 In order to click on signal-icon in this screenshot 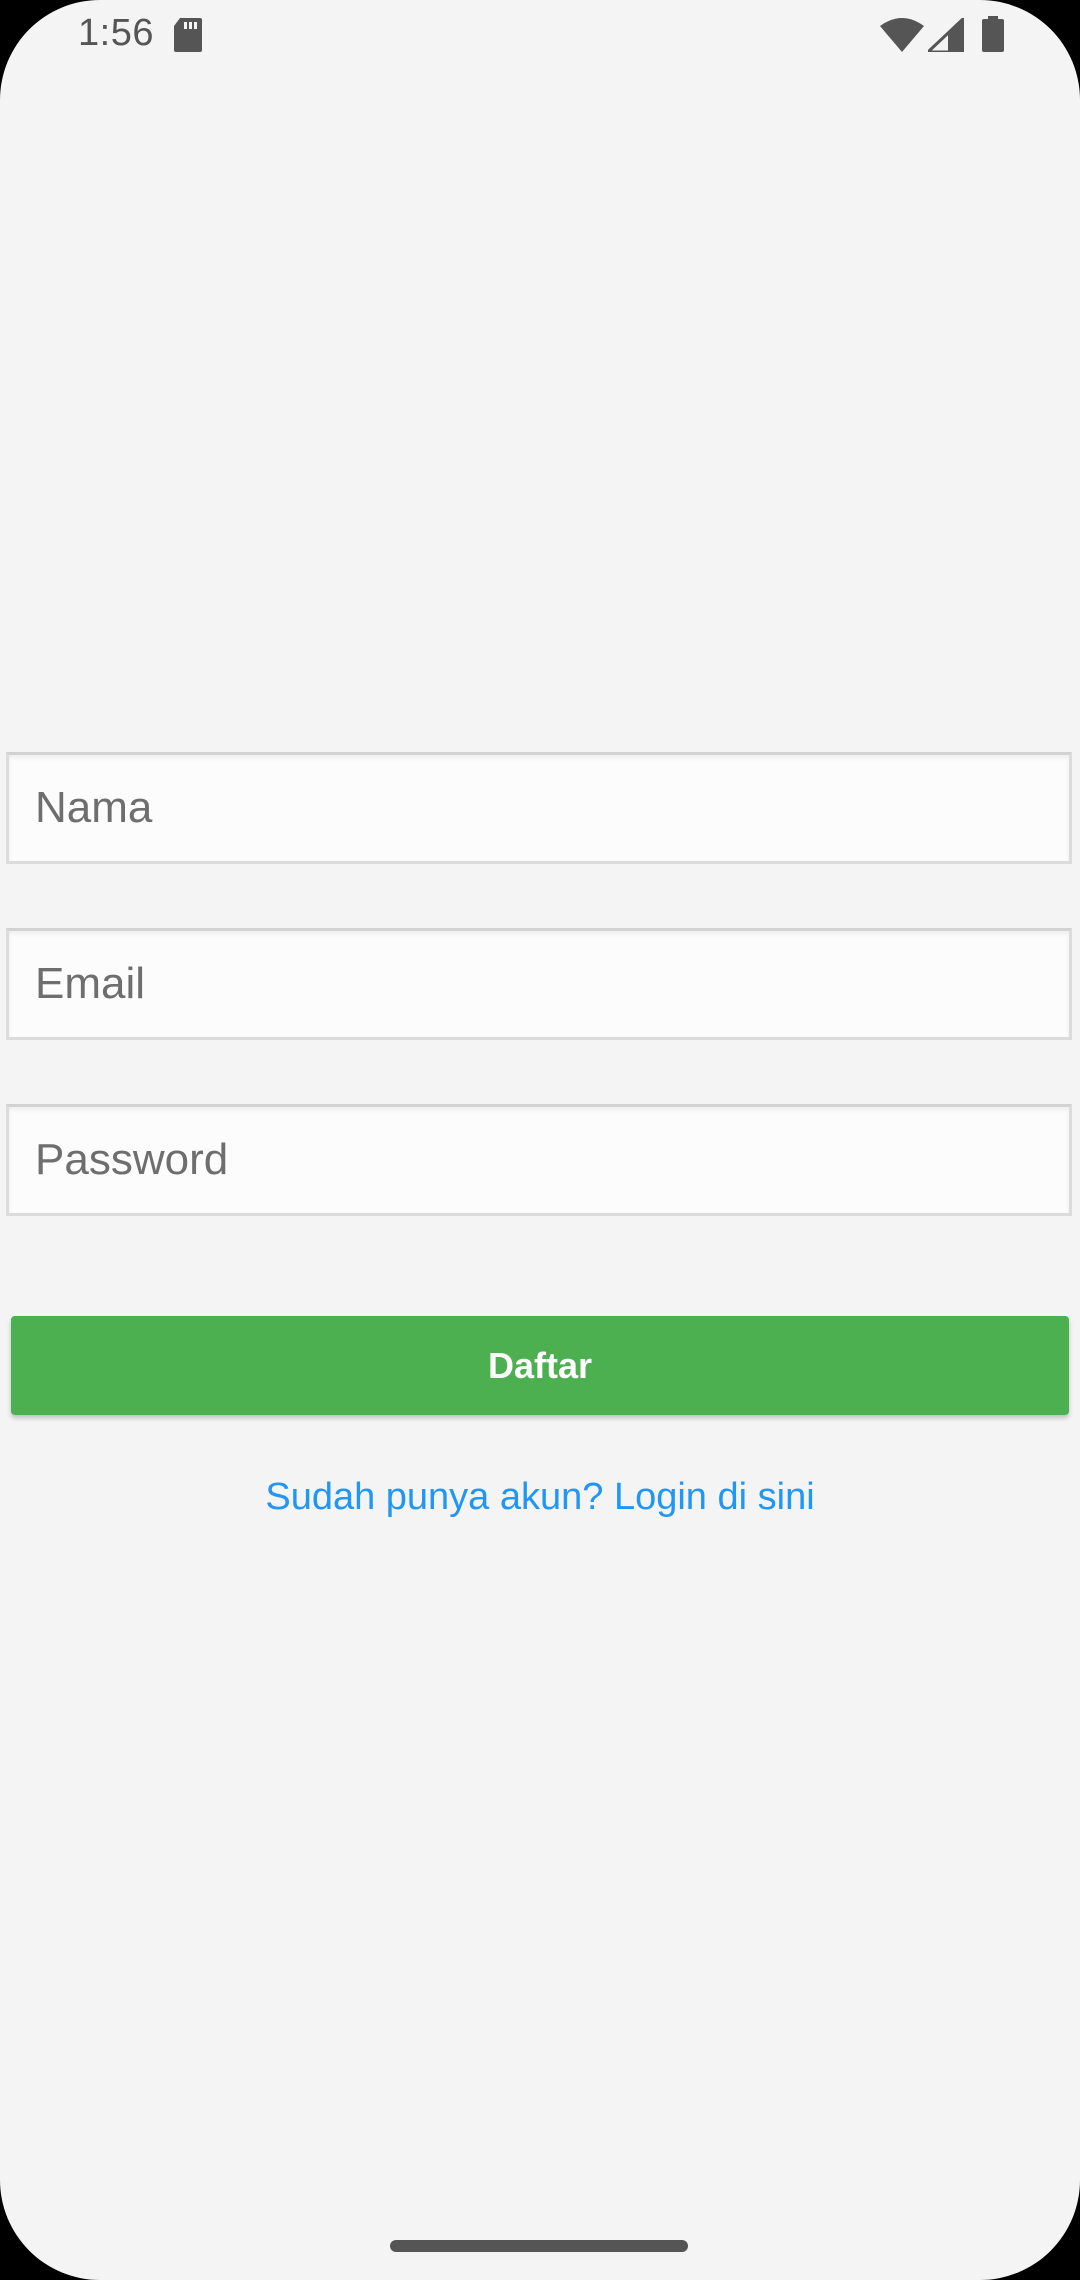, I will do `click(945, 34)`.